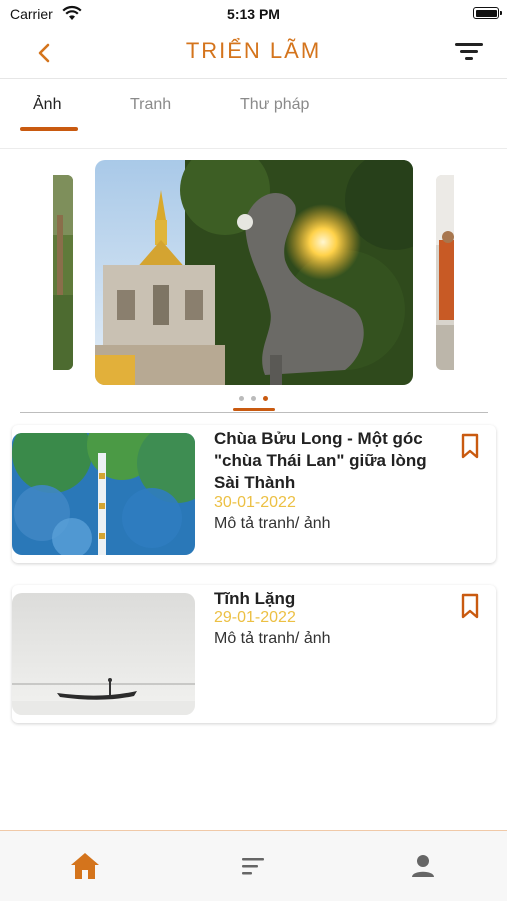 The height and width of the screenshot is (901, 507). I want to click on home-icon, so click(85, 866).